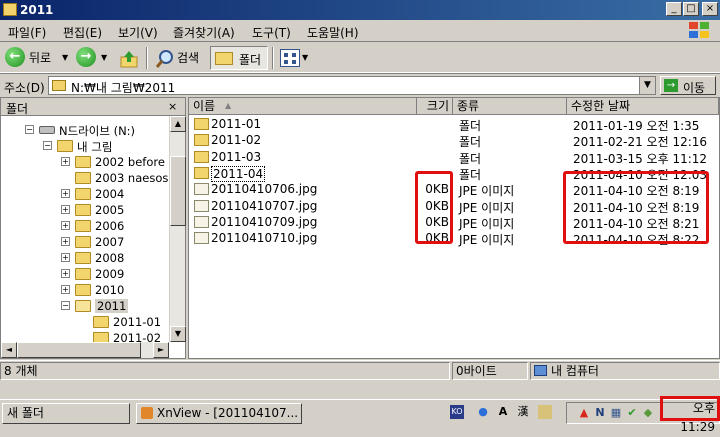 This screenshot has height=437, width=720. What do you see at coordinates (647, 85) in the screenshot?
I see `address-dropdown-icon: ▼` at bounding box center [647, 85].